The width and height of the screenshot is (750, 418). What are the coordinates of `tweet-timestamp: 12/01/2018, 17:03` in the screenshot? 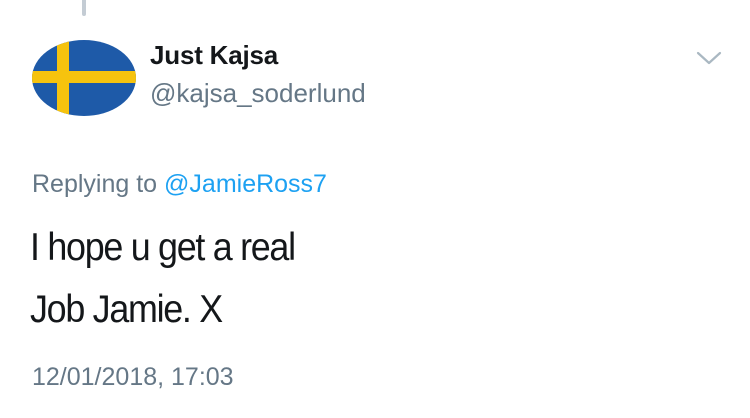 It's located at (133, 377).